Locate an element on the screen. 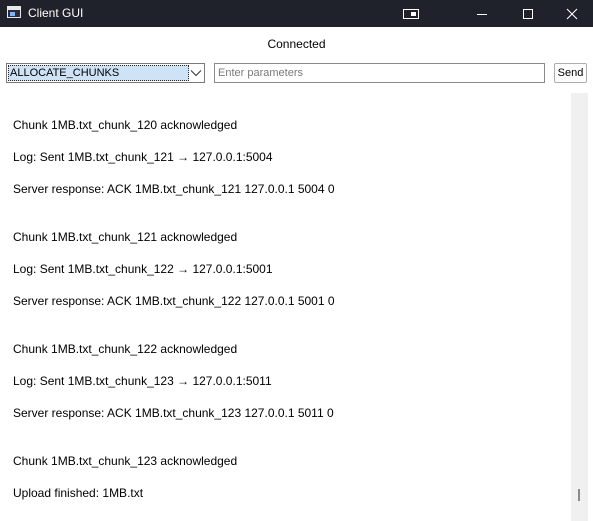 Image resolution: width=593 pixels, height=521 pixels. minimize-icon is located at coordinates (482, 14).